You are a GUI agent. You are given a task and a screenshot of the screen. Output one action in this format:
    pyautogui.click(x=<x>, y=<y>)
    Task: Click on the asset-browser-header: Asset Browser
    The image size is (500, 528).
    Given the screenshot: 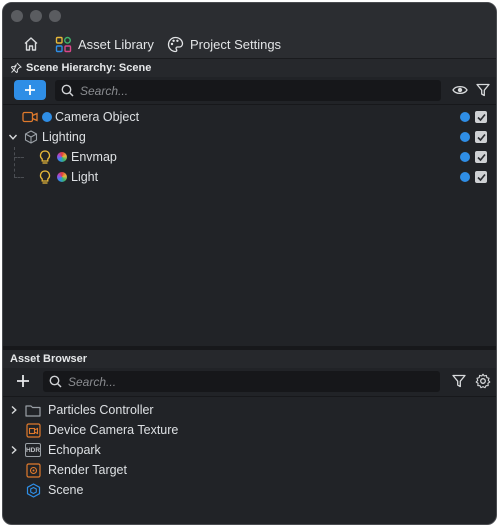 What is the action you would take?
    pyautogui.click(x=249, y=359)
    